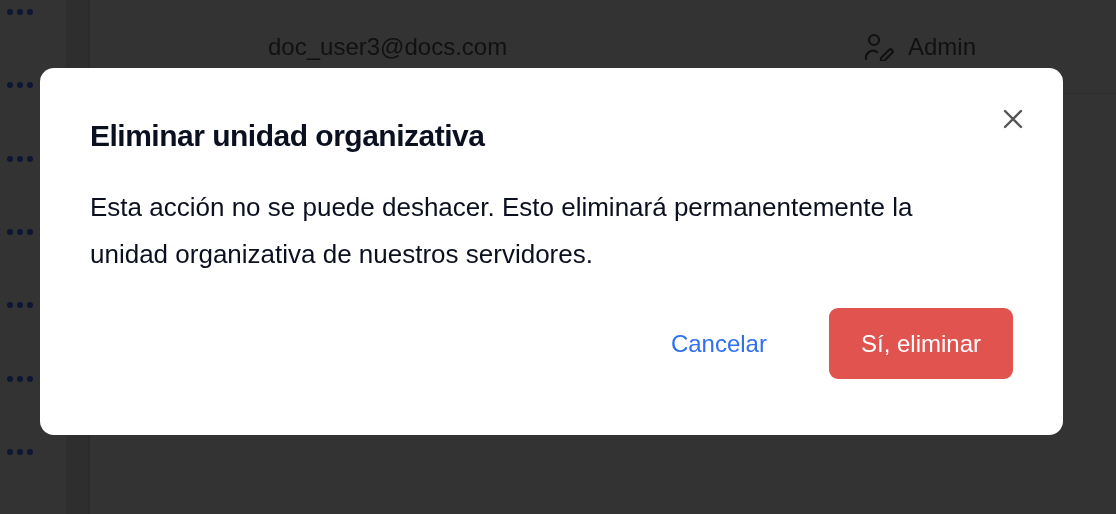 The width and height of the screenshot is (1116, 514). What do you see at coordinates (878, 46) in the screenshot?
I see `user-edit-icon` at bounding box center [878, 46].